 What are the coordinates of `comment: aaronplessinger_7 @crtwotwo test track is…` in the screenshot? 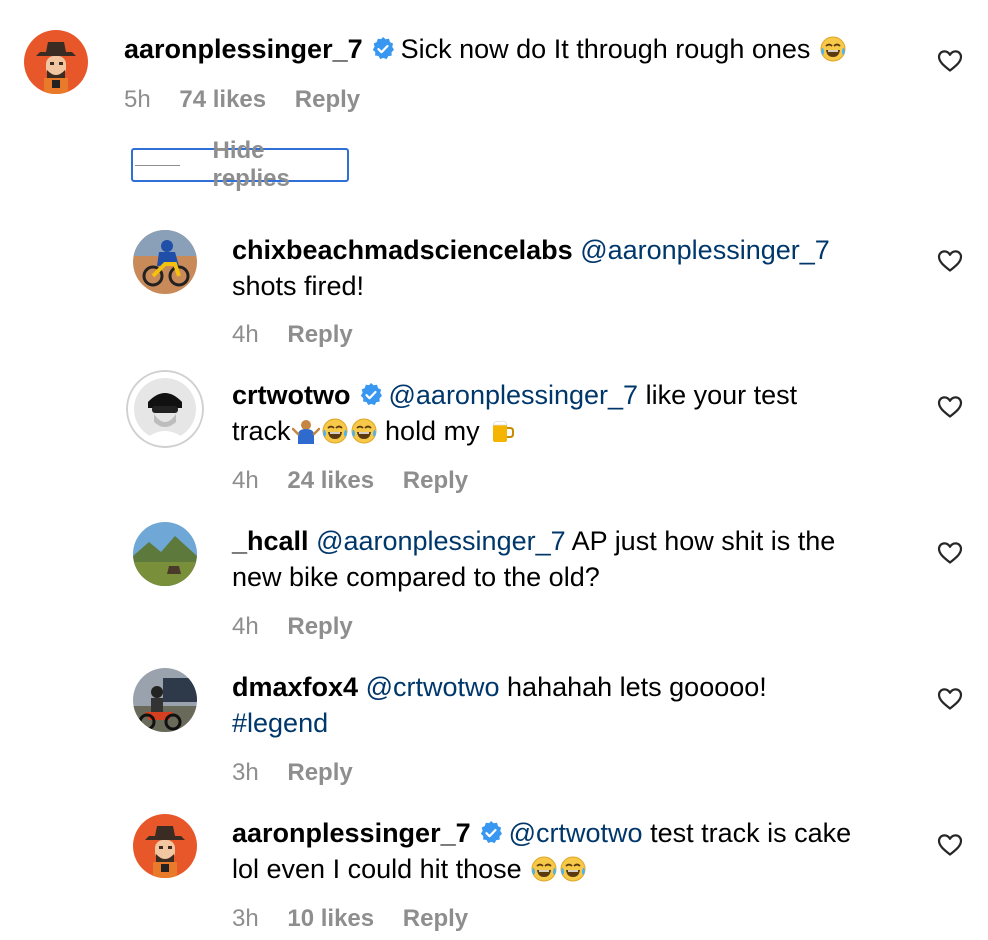 It's located at (494, 872).